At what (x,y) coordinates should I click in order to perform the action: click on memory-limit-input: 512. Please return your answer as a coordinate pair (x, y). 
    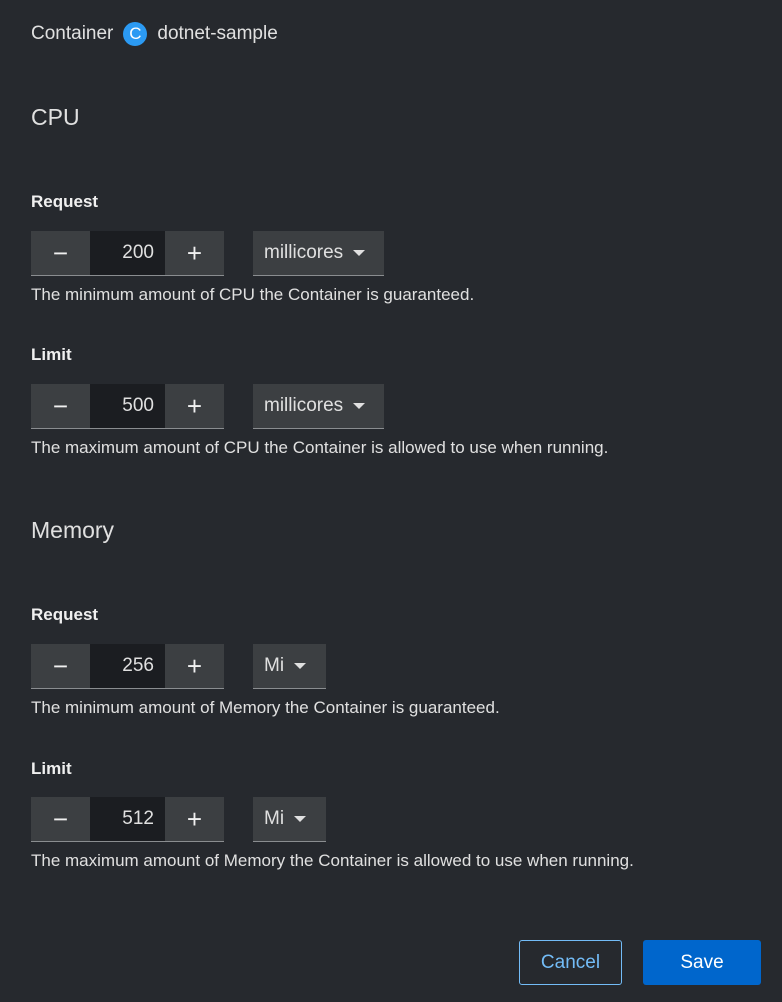
    Looking at the image, I should click on (127, 819).